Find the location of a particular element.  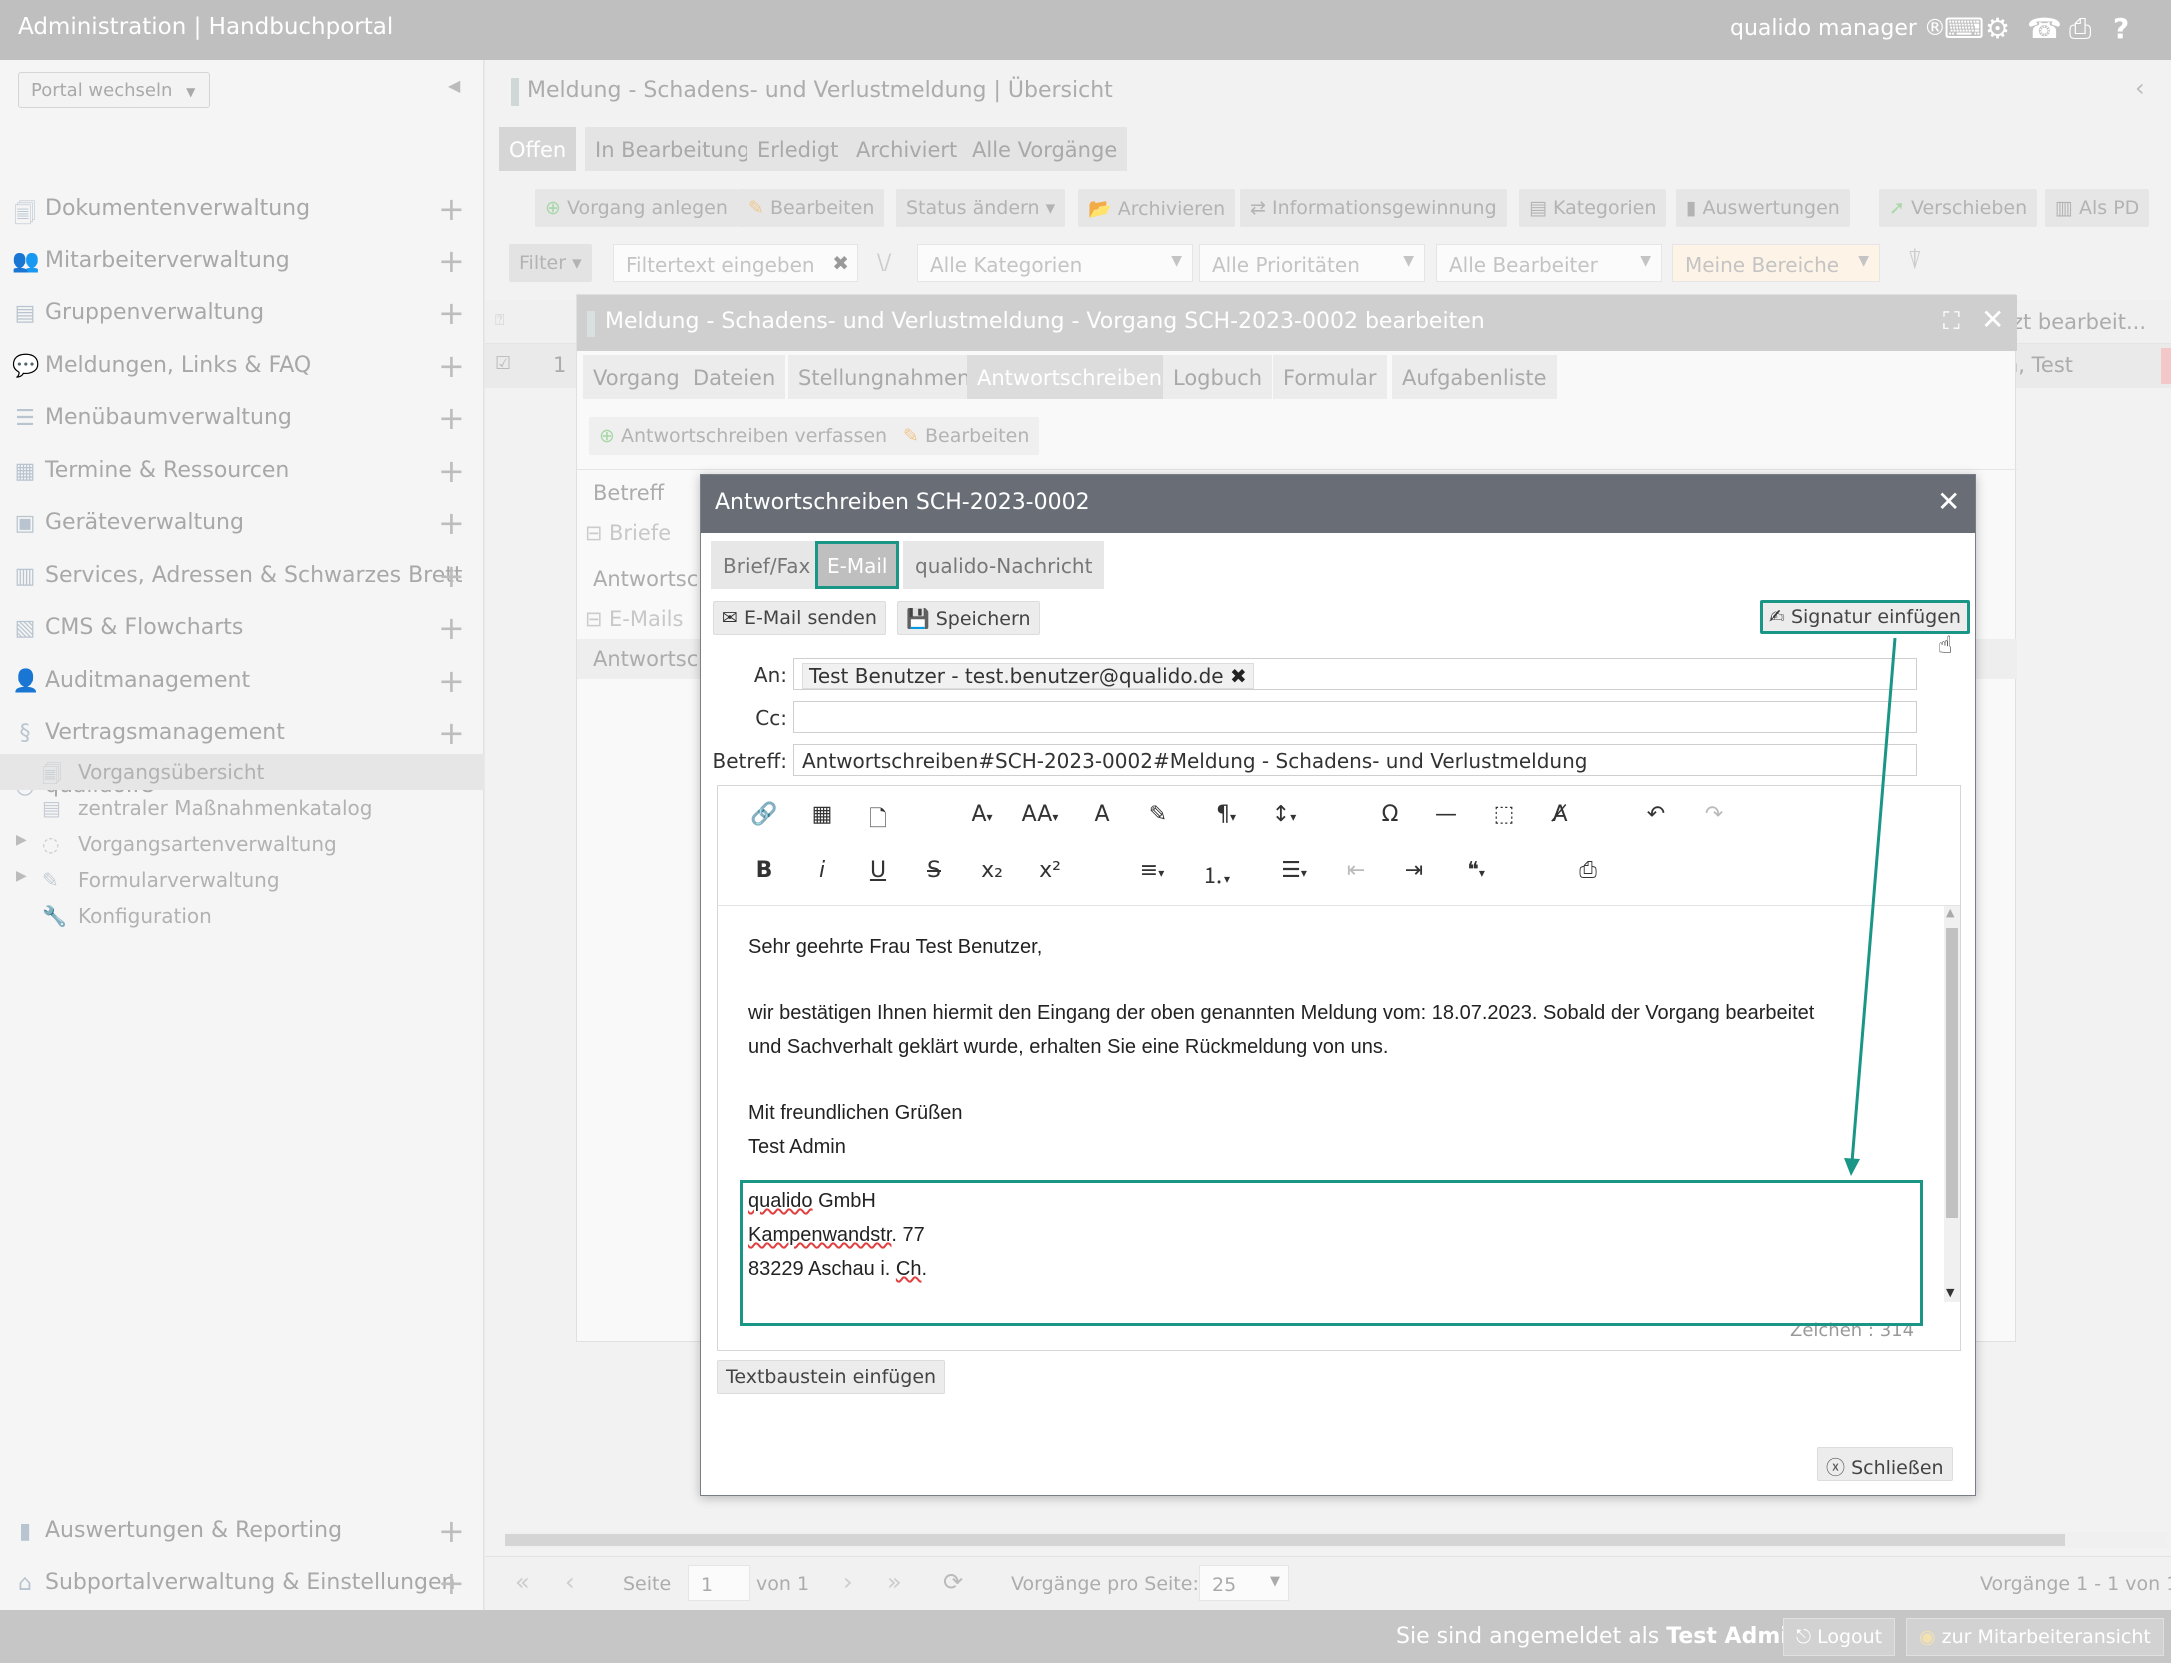

employee-view-button: ◉ zur Mitarbeiteransicht is located at coordinates (2035, 1637).